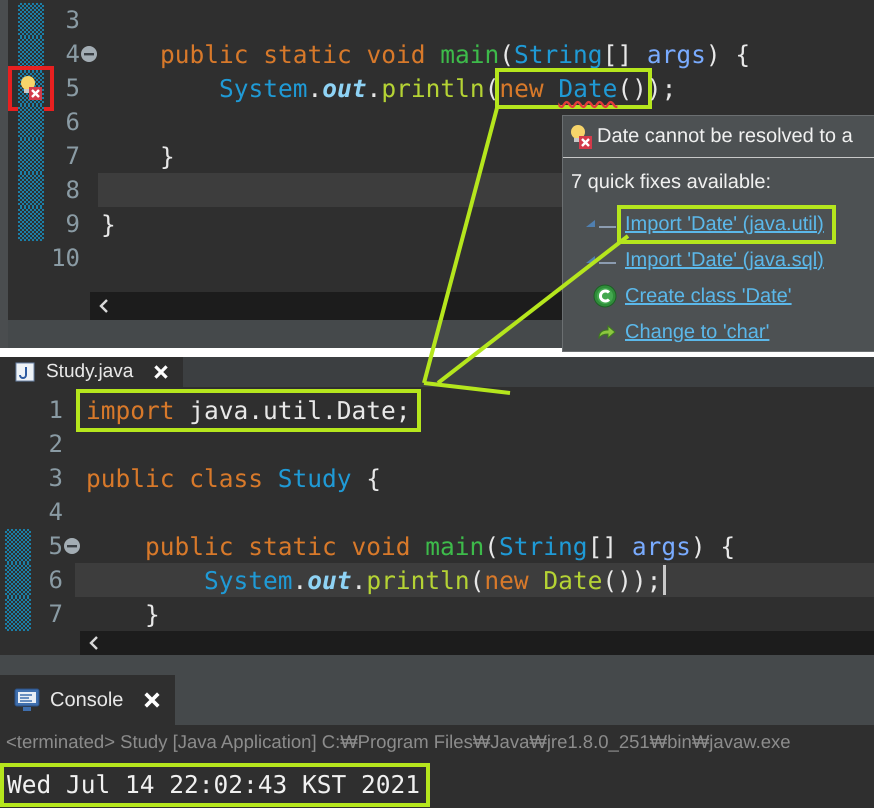  I want to click on java-file-icon, so click(25, 372).